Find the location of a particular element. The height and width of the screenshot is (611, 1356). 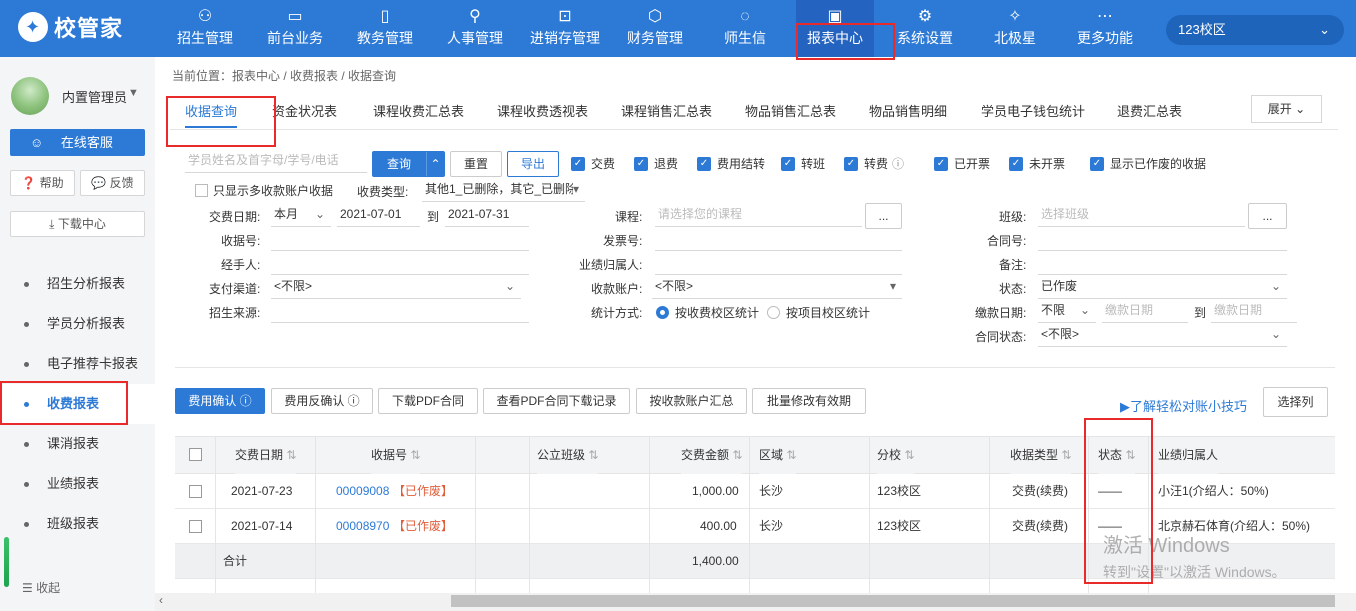

account-select: <不限> ▾ is located at coordinates (777, 287).